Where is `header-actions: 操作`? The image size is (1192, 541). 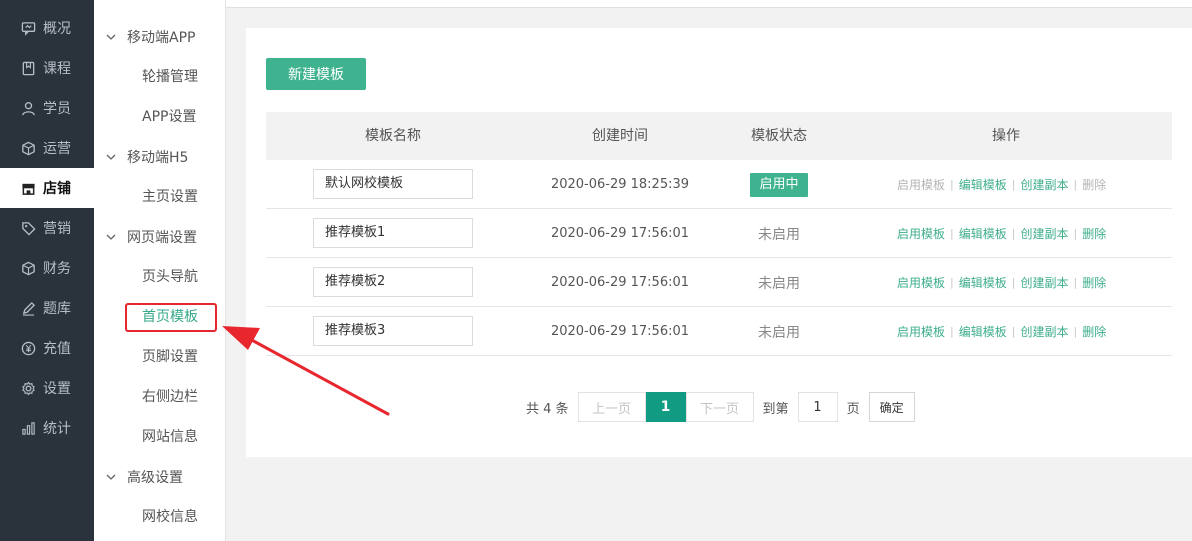 header-actions: 操作 is located at coordinates (1006, 136).